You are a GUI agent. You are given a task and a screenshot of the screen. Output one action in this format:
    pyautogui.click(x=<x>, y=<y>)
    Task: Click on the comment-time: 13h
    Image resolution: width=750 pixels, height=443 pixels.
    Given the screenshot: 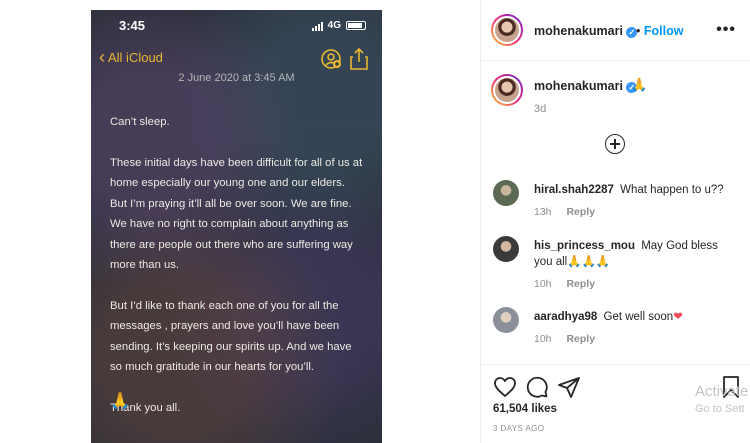 What is the action you would take?
    pyautogui.click(x=543, y=212)
    